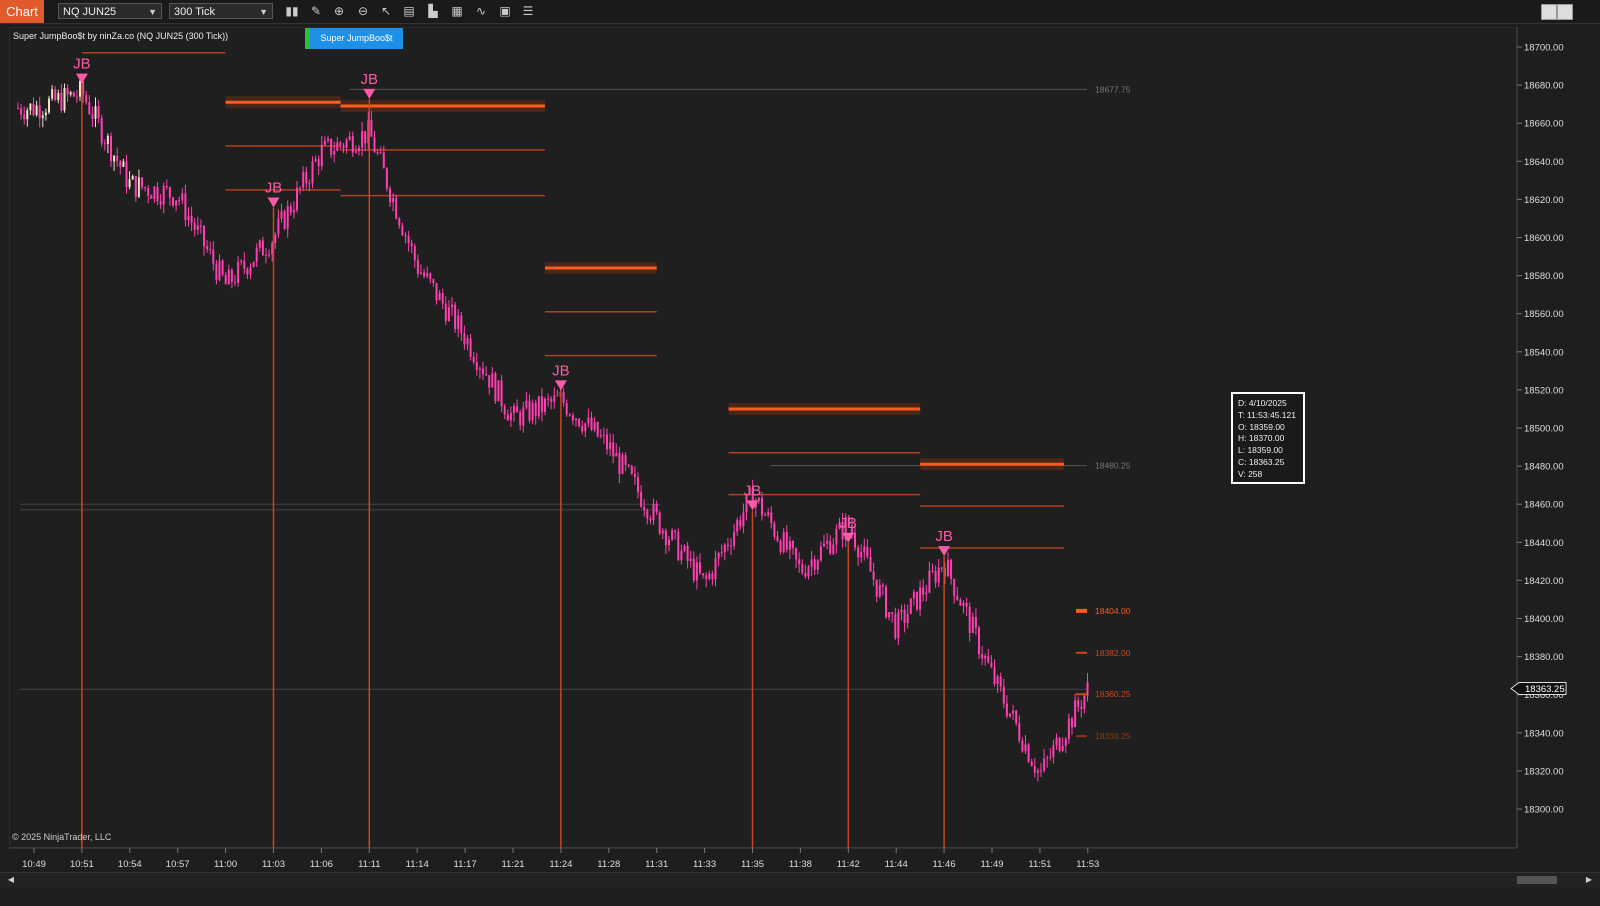  What do you see at coordinates (1113, 89) in the screenshot?
I see `right-level-label: 18677.75` at bounding box center [1113, 89].